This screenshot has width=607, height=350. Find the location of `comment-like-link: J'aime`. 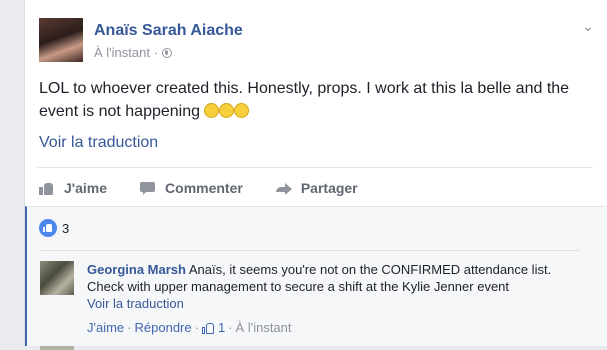

comment-like-link: J'aime is located at coordinates (105, 327).